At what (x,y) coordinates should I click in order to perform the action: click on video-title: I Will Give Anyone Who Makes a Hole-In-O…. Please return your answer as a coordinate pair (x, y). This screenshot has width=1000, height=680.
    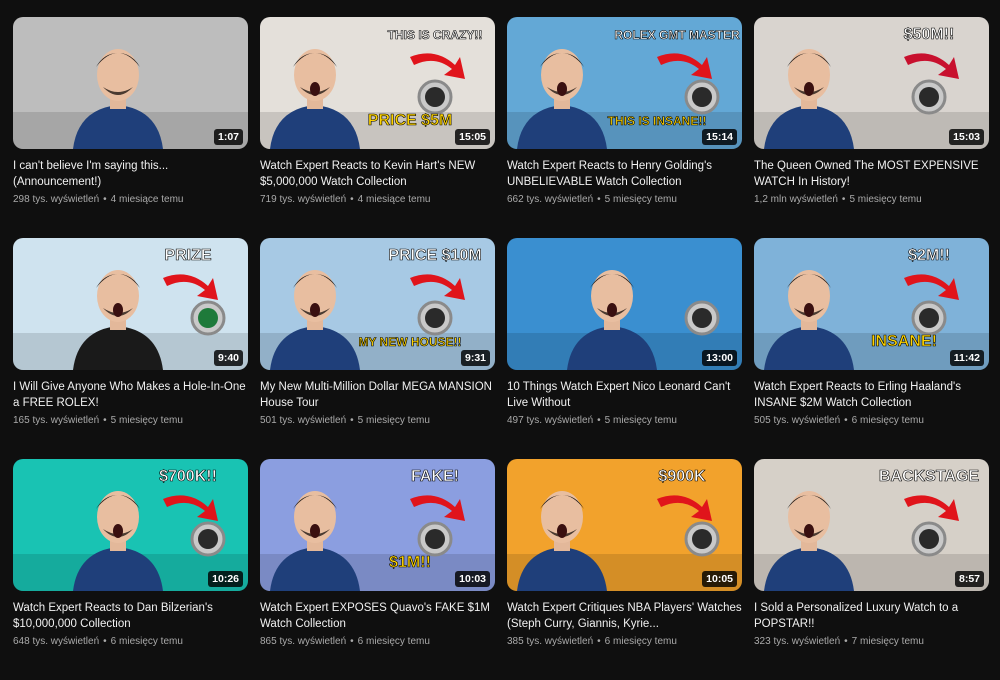
    Looking at the image, I should click on (130, 395).